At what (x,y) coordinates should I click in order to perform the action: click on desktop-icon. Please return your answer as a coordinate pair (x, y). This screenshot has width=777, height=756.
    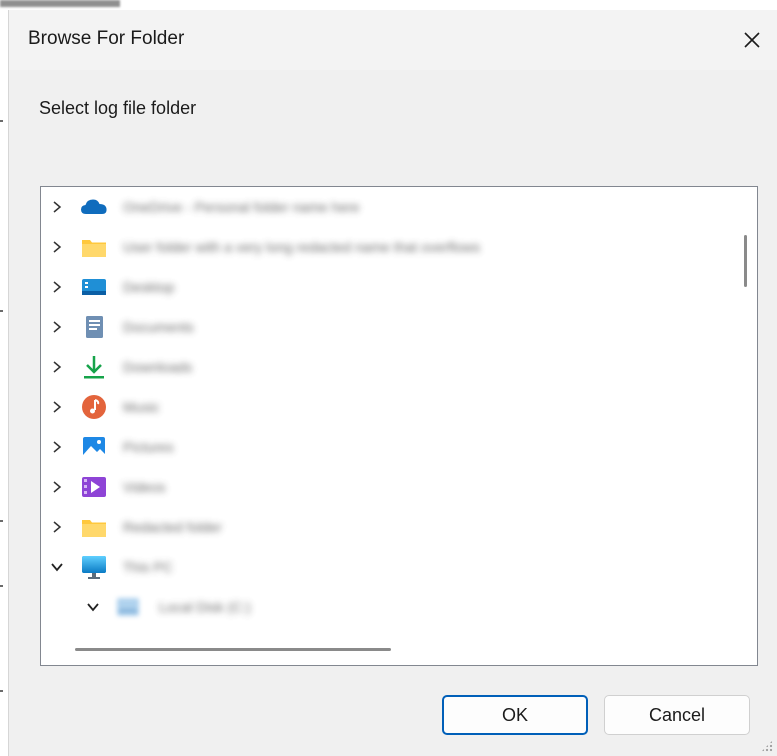
    Looking at the image, I should click on (94, 287).